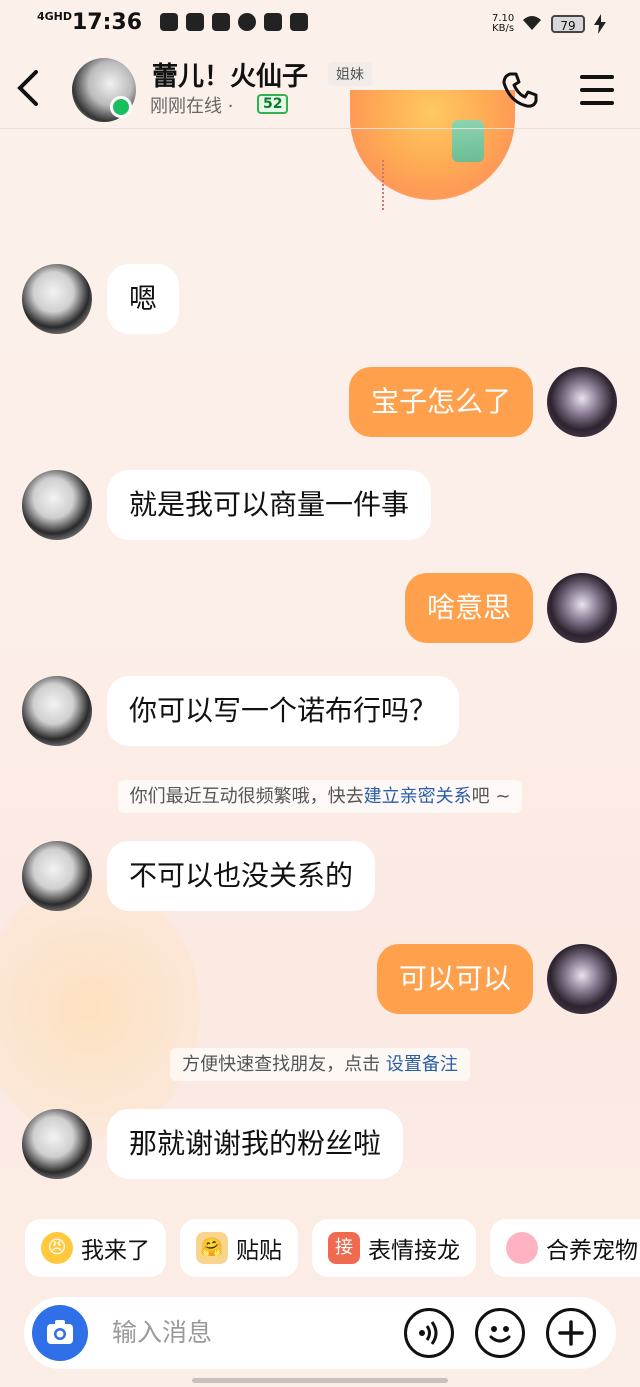  What do you see at coordinates (234, 22) in the screenshot?
I see `notification-icons` at bounding box center [234, 22].